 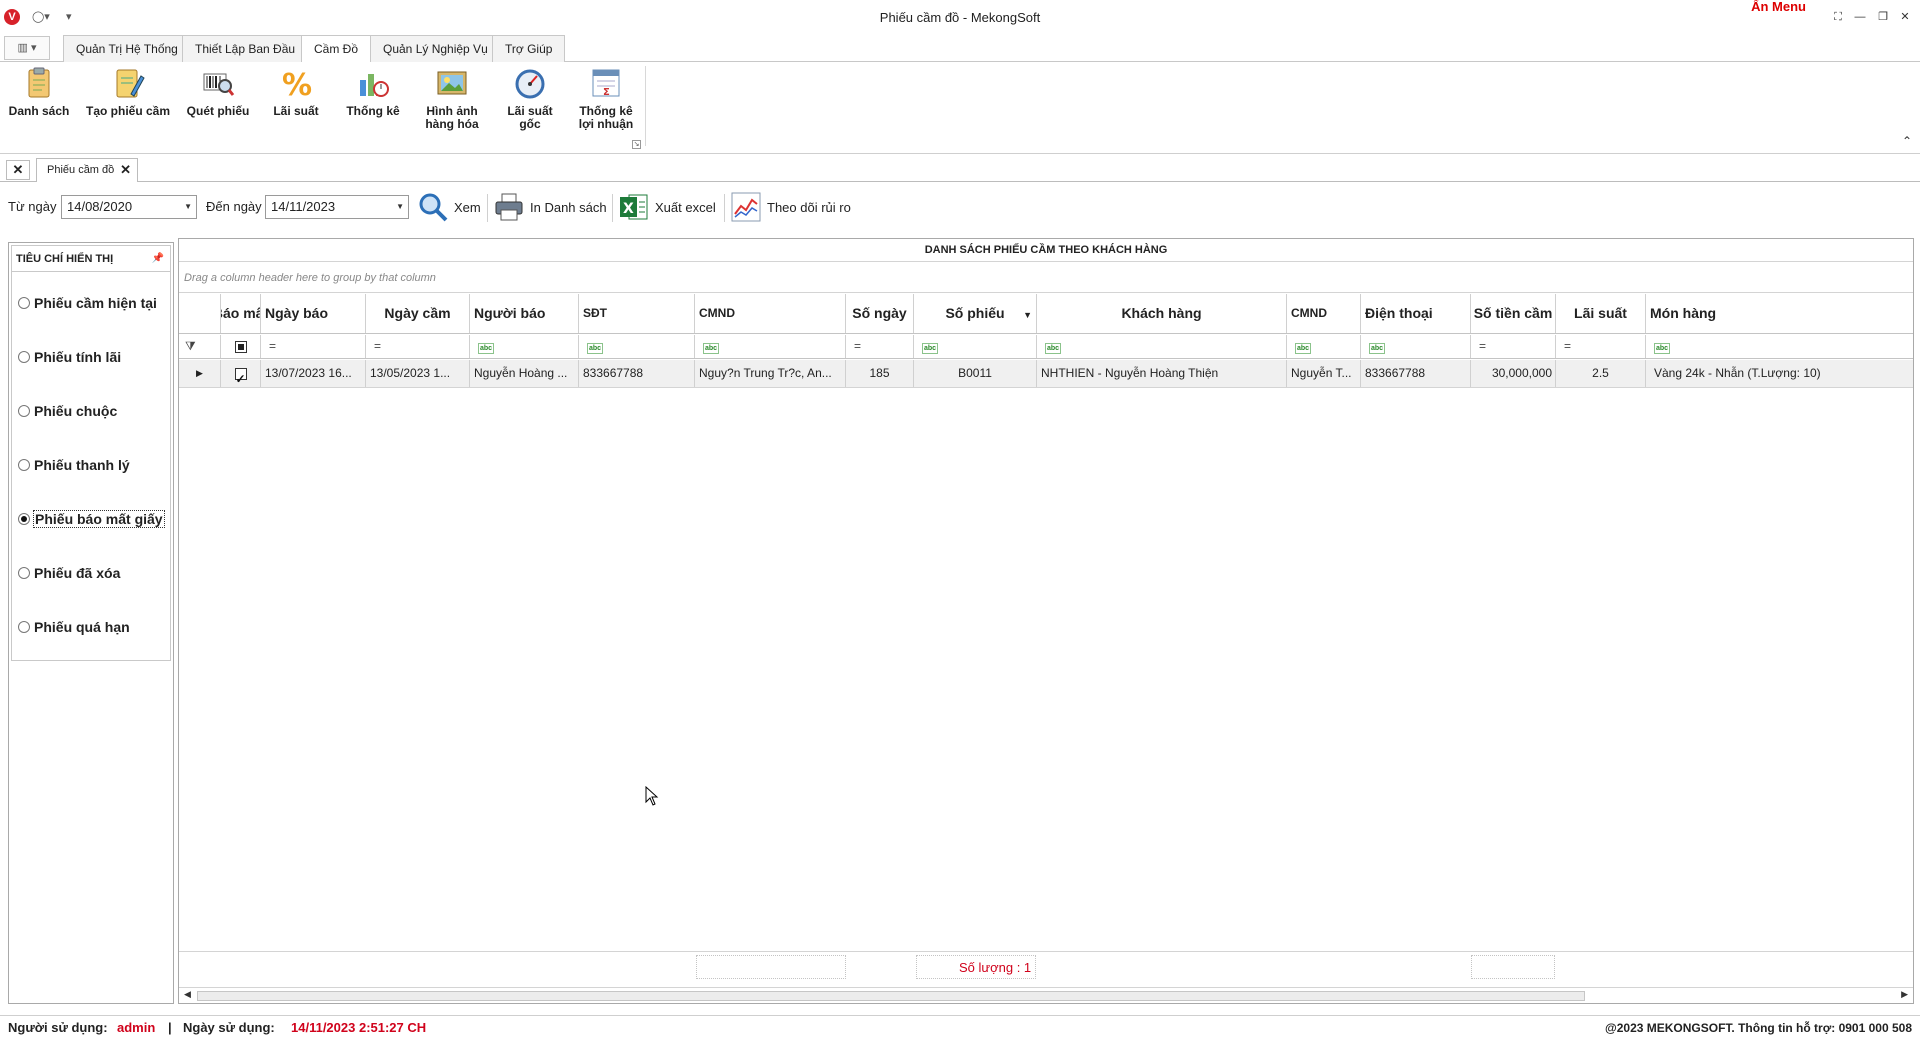 I want to click on filter-bao-mat, so click(x=241, y=346).